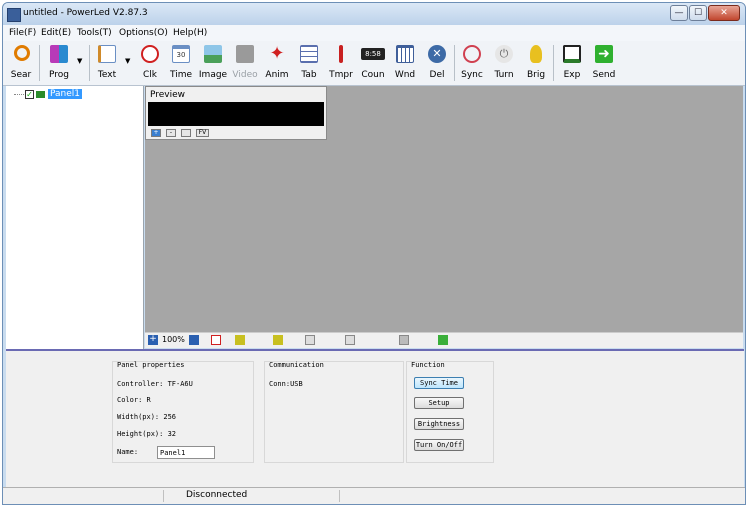 The image size is (750, 510). I want to click on tree-item-panel1: Panel1, so click(65, 94).